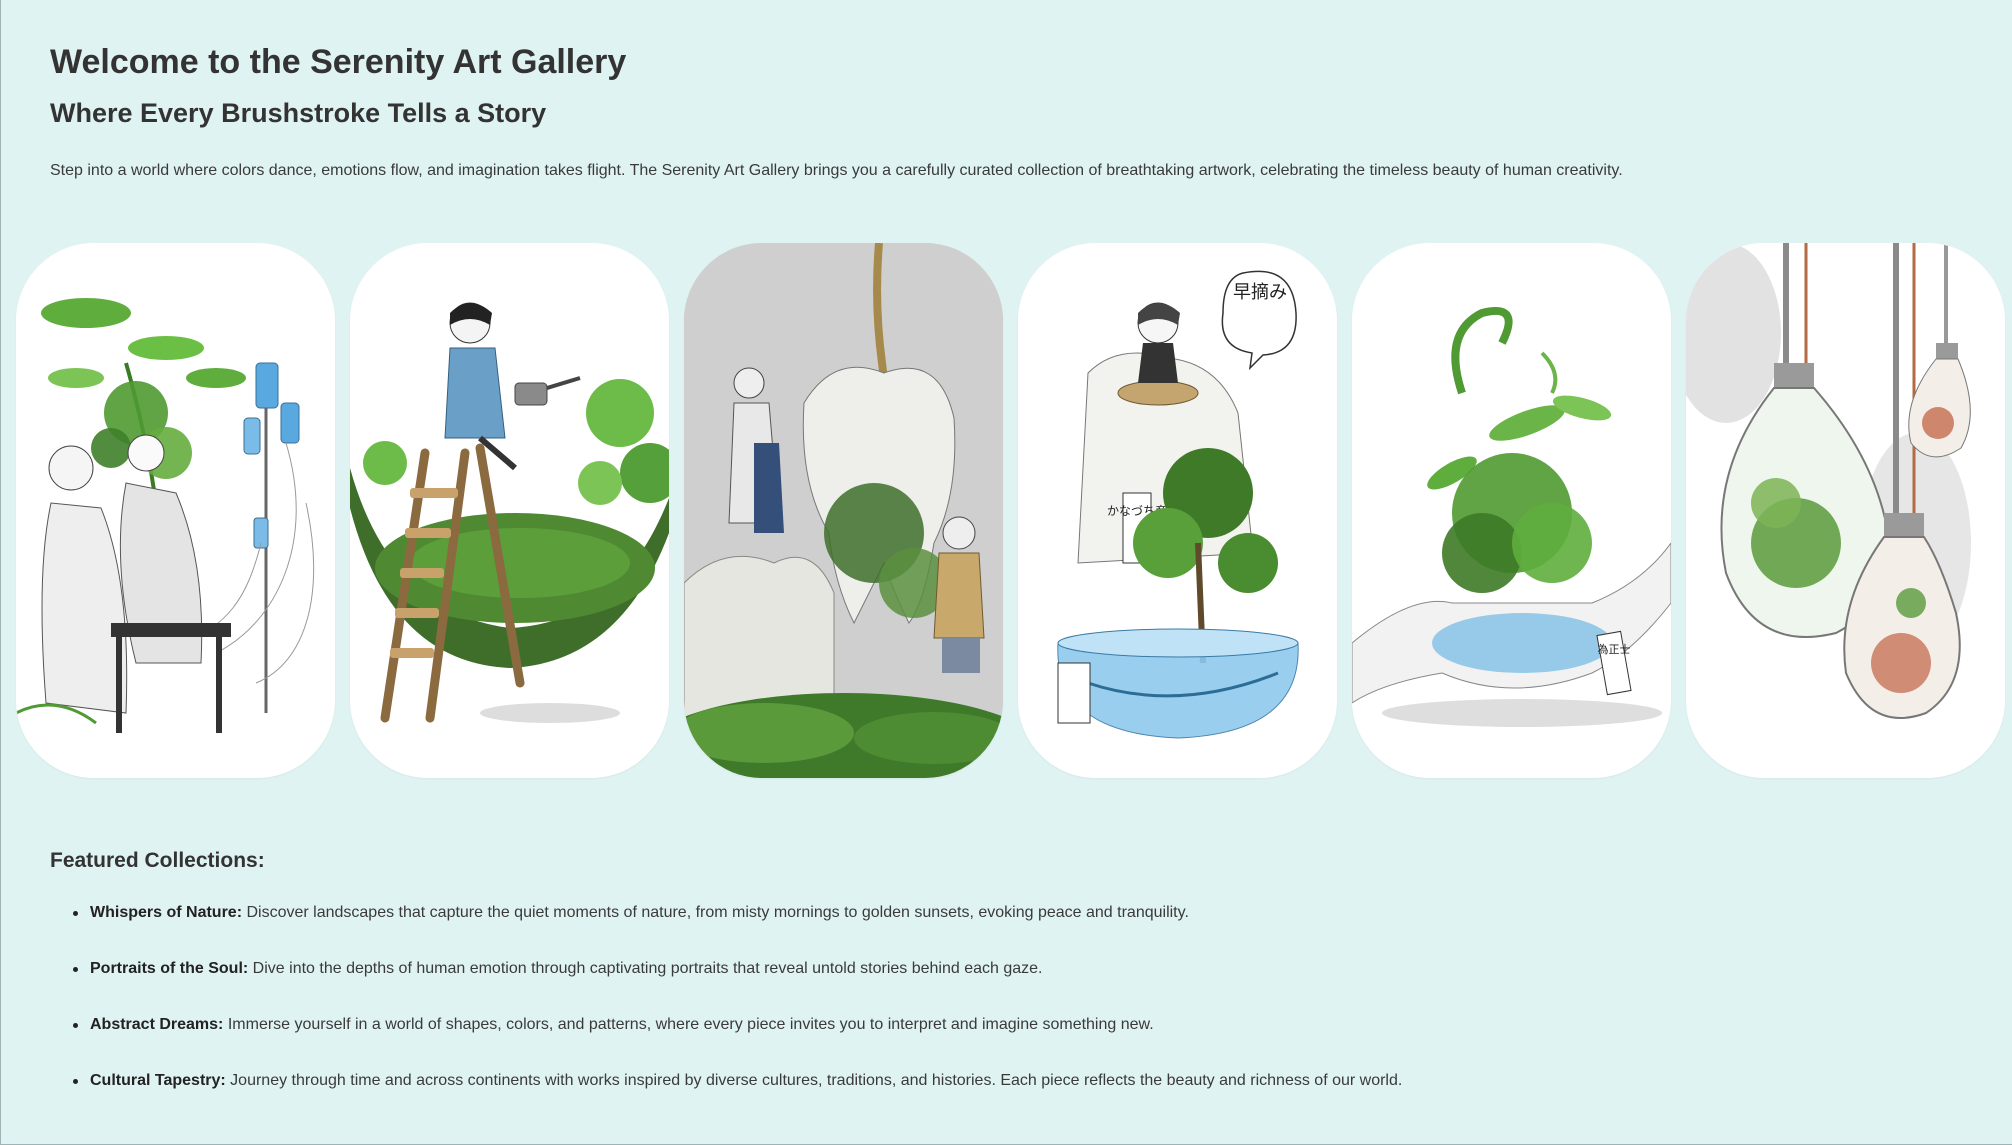 Image resolution: width=2012 pixels, height=1145 pixels. What do you see at coordinates (157, 860) in the screenshot?
I see `featured-heading: Featured Collections:` at bounding box center [157, 860].